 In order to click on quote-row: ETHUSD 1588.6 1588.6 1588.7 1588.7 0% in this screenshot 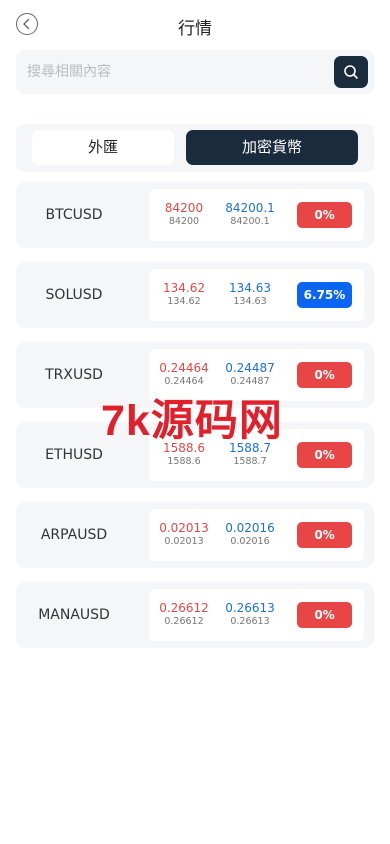, I will do `click(195, 455)`.